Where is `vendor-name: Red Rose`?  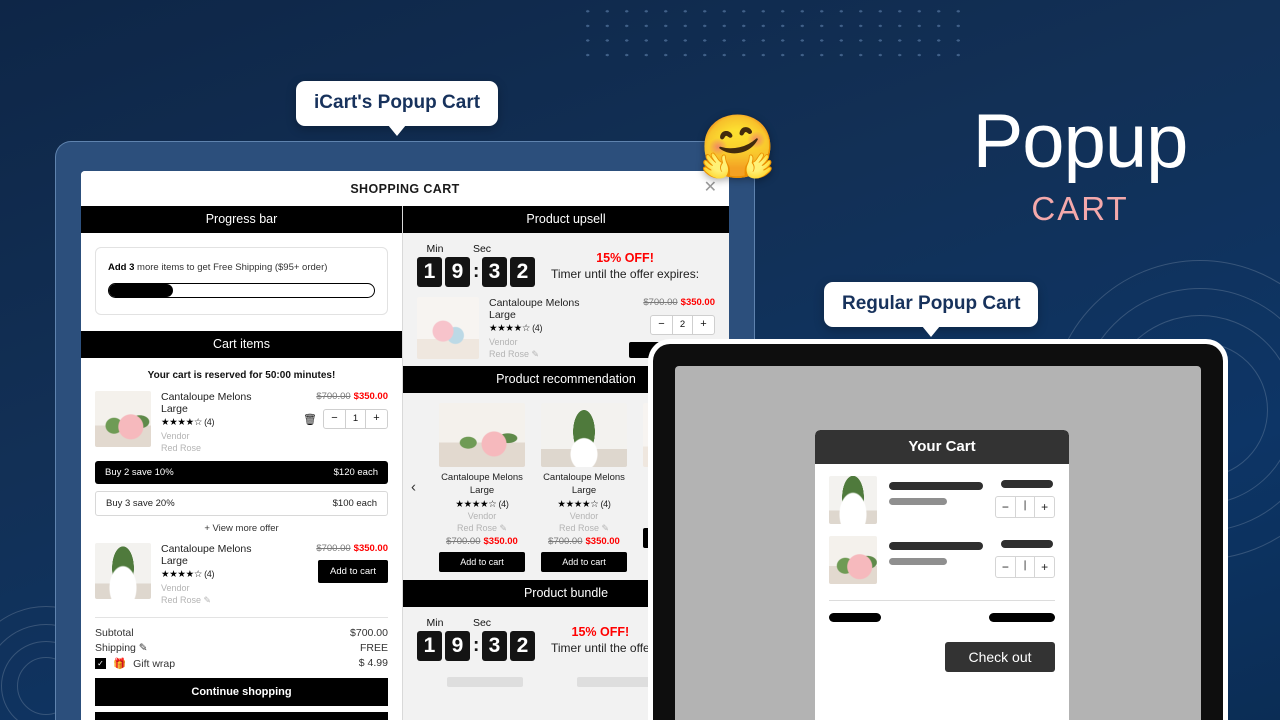 vendor-name: Red Rose is located at coordinates (181, 448).